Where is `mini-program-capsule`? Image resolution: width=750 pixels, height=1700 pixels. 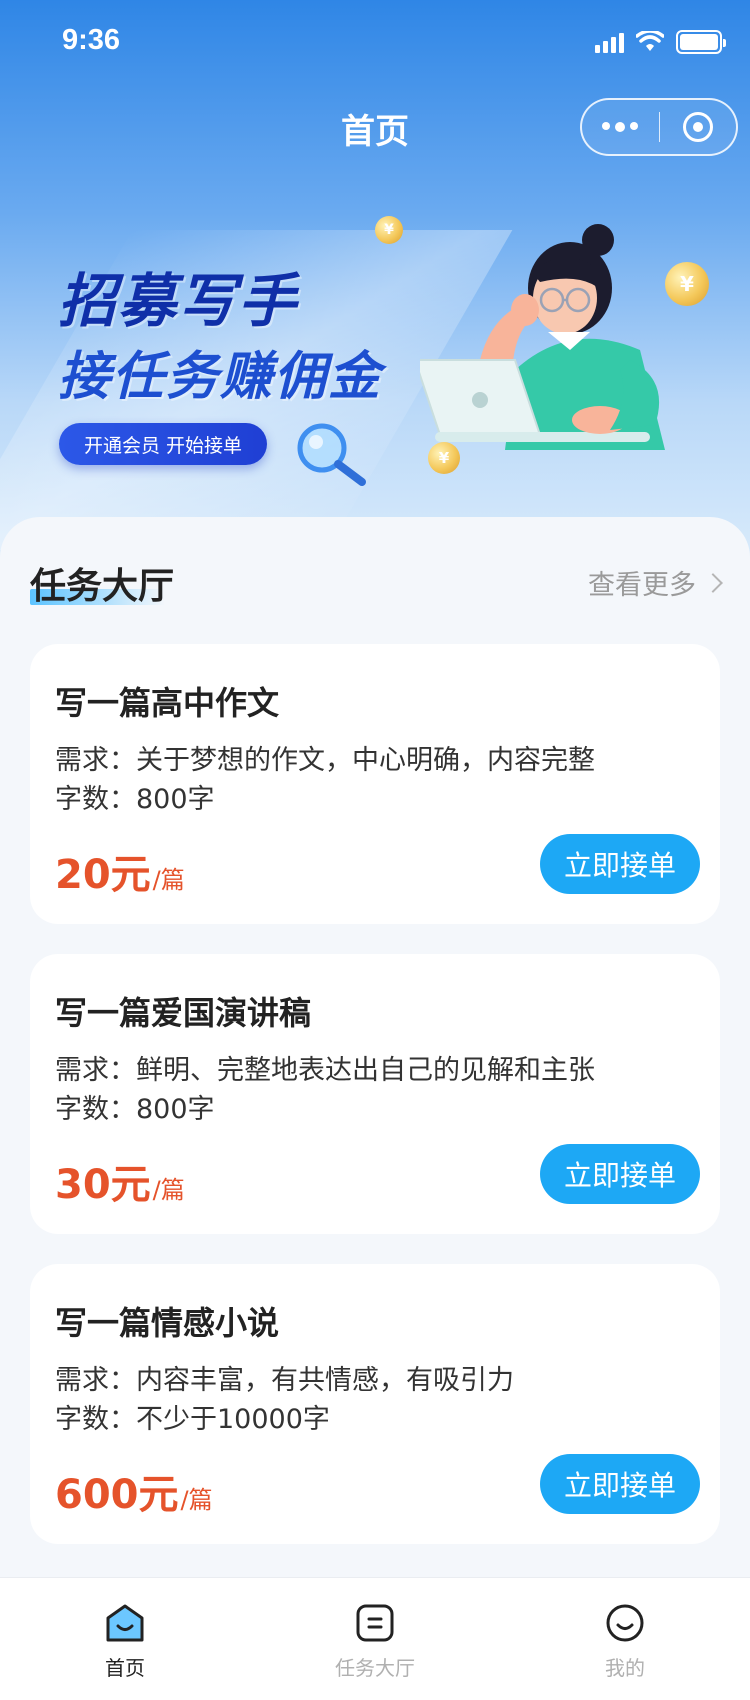
mini-program-capsule is located at coordinates (659, 127).